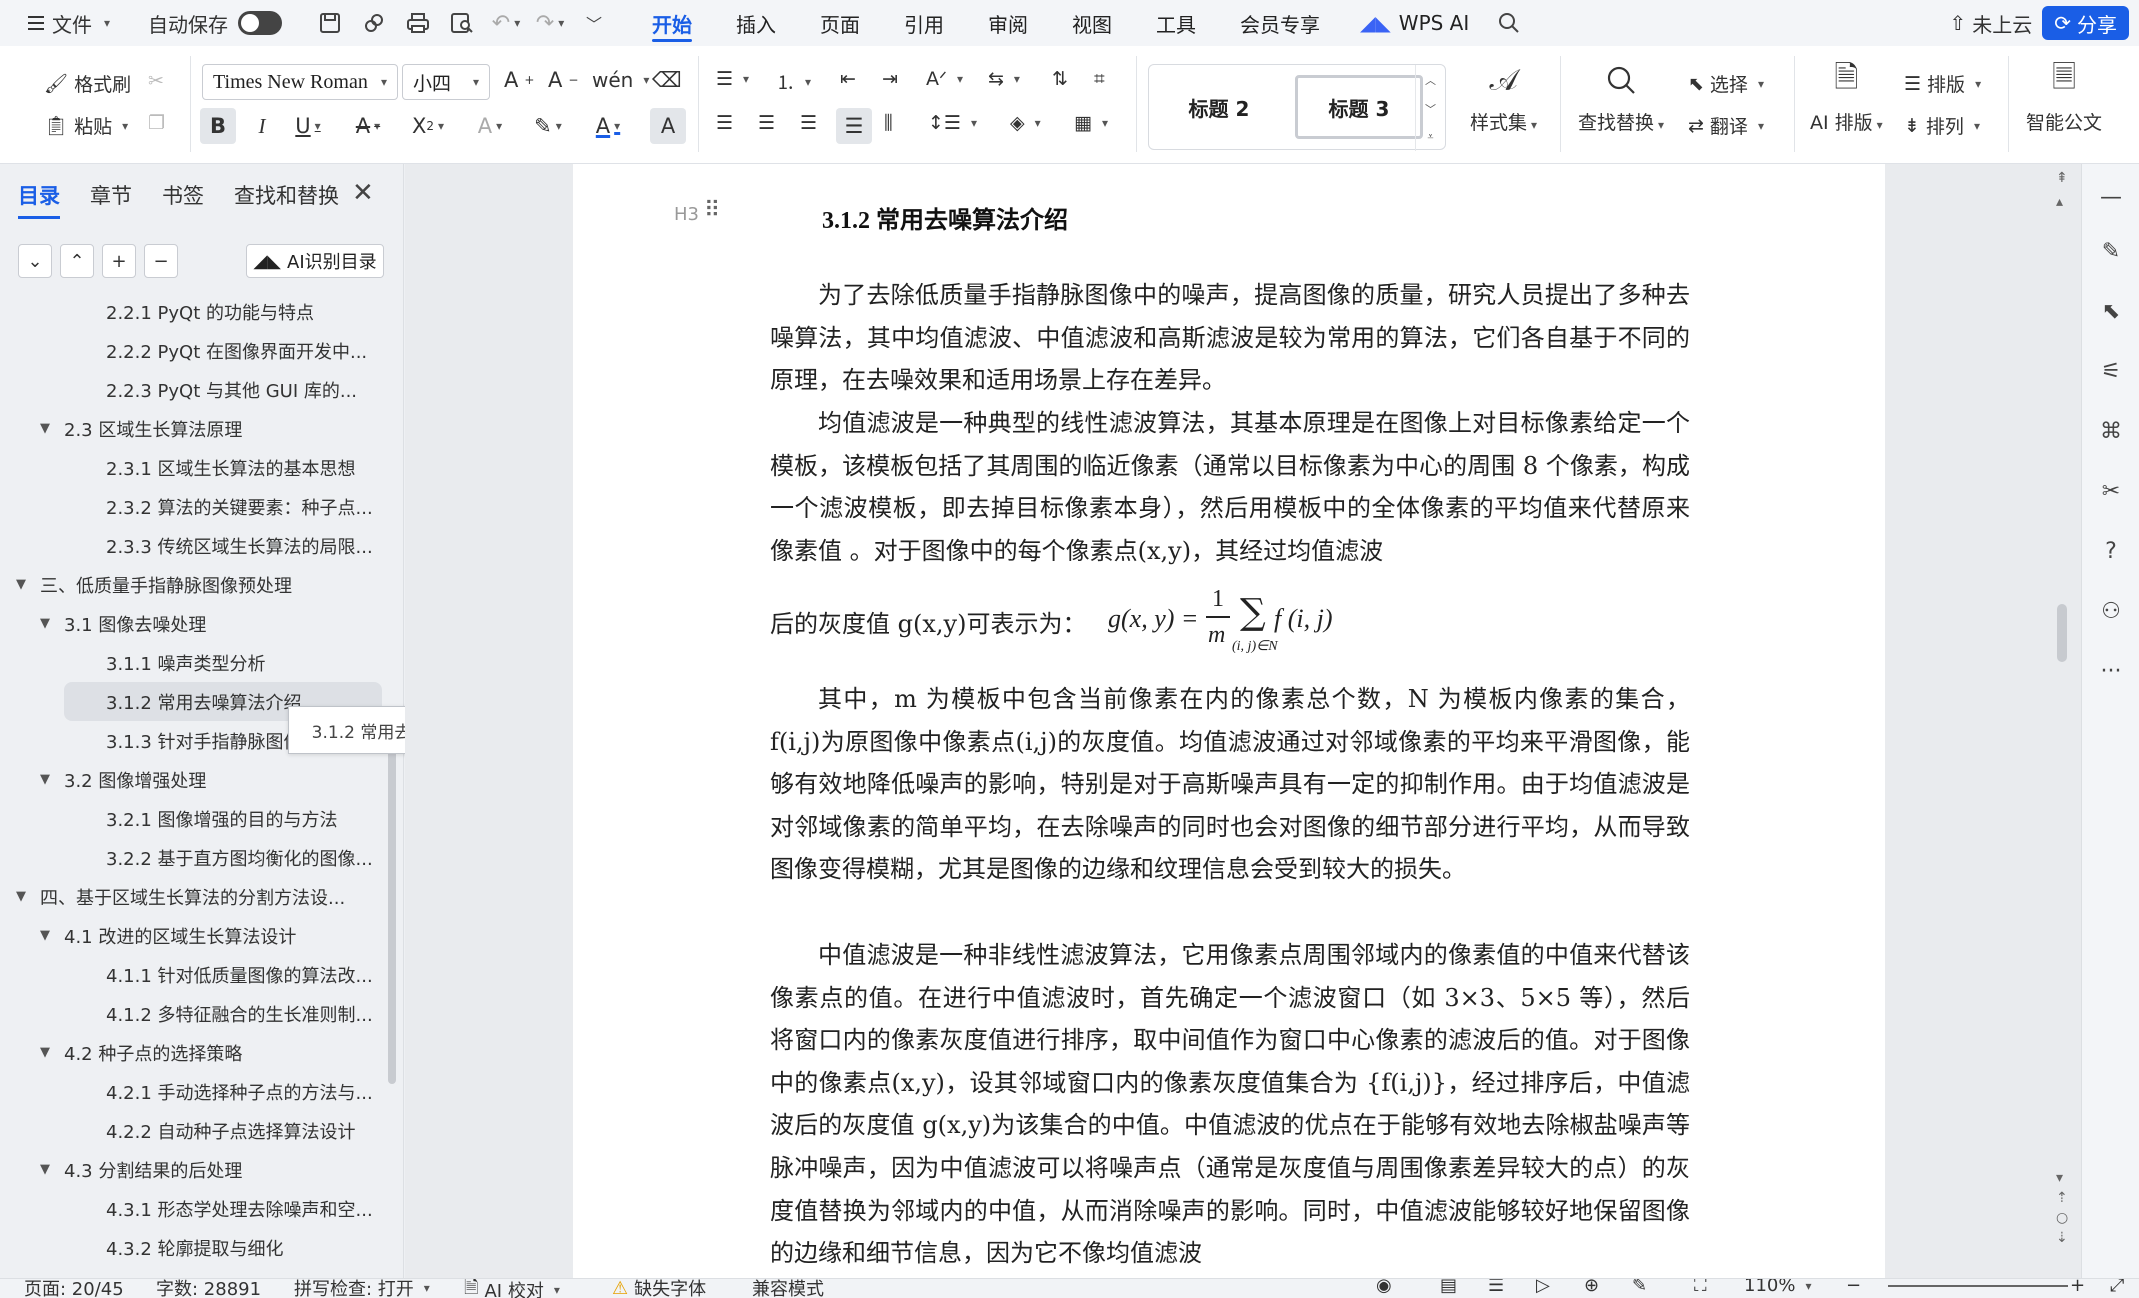 The height and width of the screenshot is (1298, 2139). I want to click on share-button: ⟳ 分享, so click(2085, 23).